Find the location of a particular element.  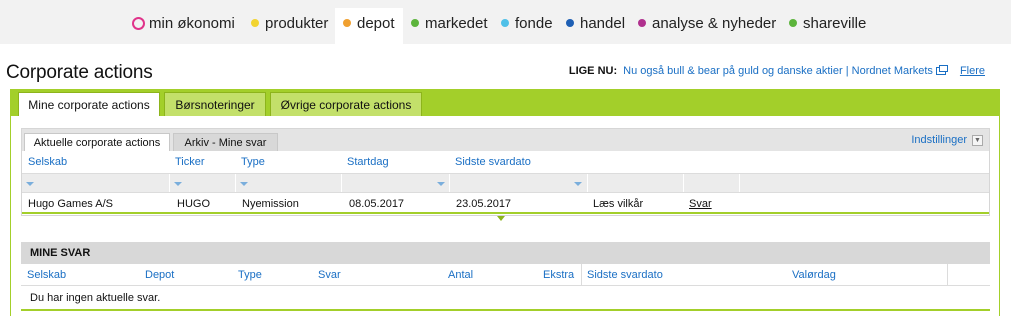

tab-ovrige-corporate-actions: Øvrige corporate actions is located at coordinates (346, 104).